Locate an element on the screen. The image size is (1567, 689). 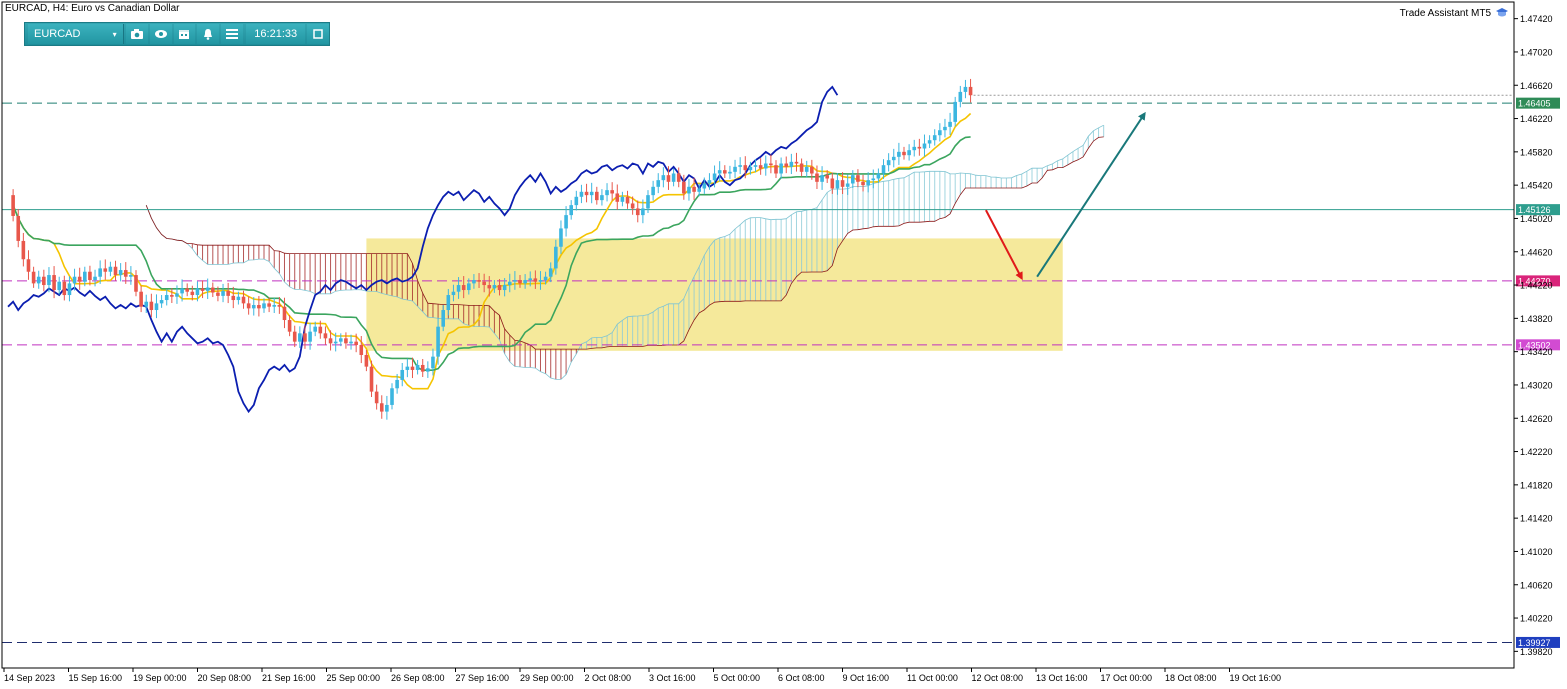
x-tick-label: 14 Sep 2023 is located at coordinates (29, 678).